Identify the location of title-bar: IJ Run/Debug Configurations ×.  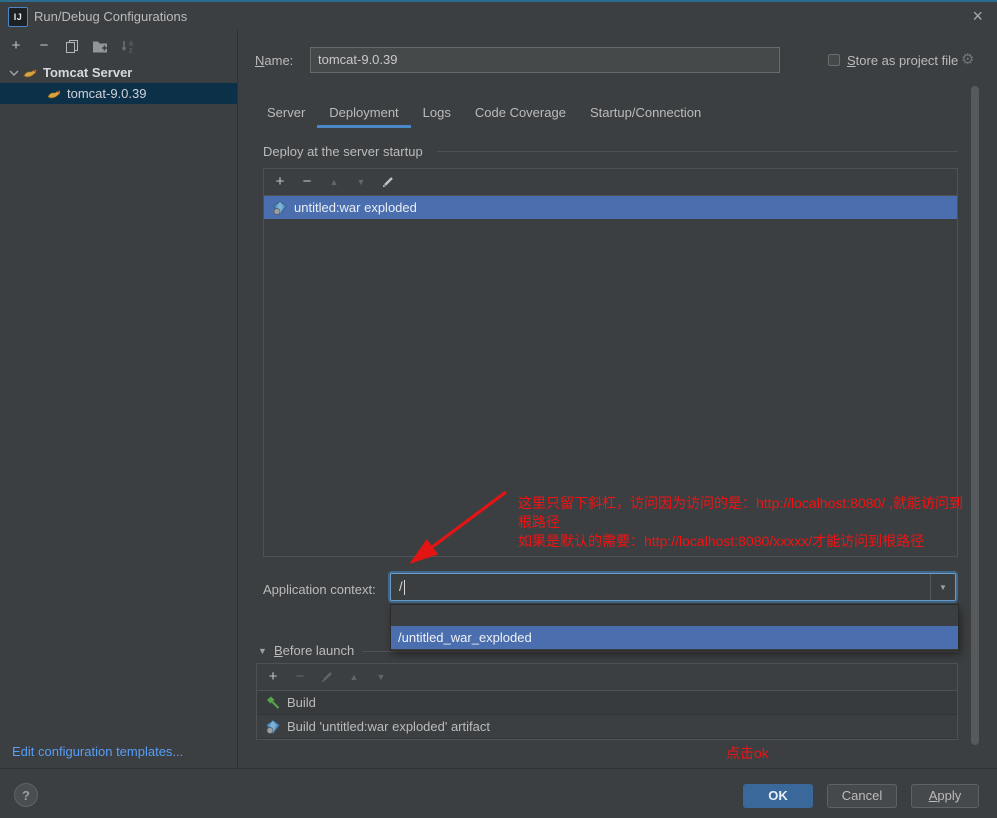
(498, 16).